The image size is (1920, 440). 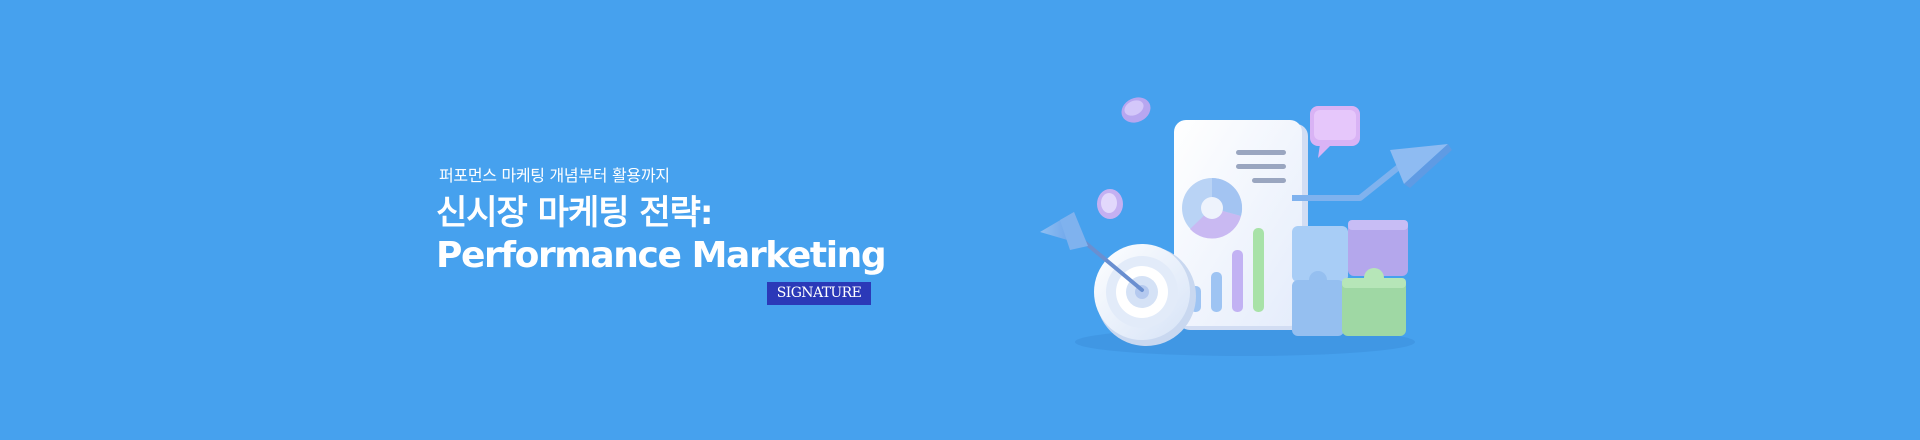 I want to click on signature-badge: SIGNATURE, so click(x=819, y=293).